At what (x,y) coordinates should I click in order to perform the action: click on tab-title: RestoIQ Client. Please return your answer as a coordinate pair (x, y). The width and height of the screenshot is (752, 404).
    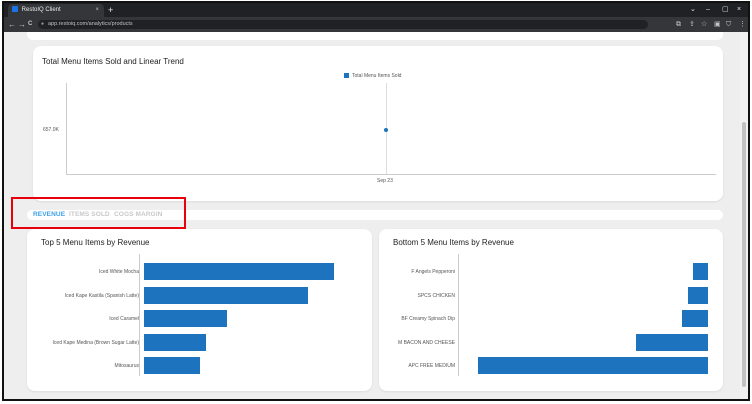
    Looking at the image, I should click on (41, 10).